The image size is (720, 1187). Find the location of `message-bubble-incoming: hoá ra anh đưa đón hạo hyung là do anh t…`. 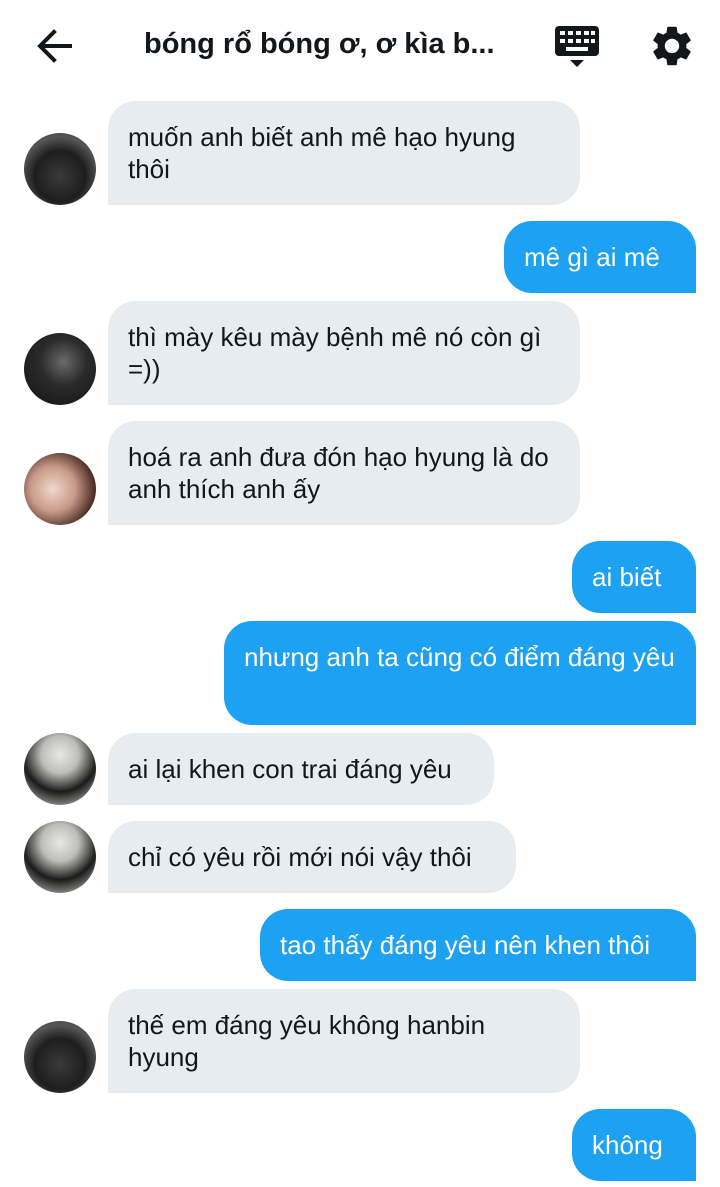

message-bubble-incoming: hoá ra anh đưa đón hạo hyung là do anh t… is located at coordinates (344, 473).